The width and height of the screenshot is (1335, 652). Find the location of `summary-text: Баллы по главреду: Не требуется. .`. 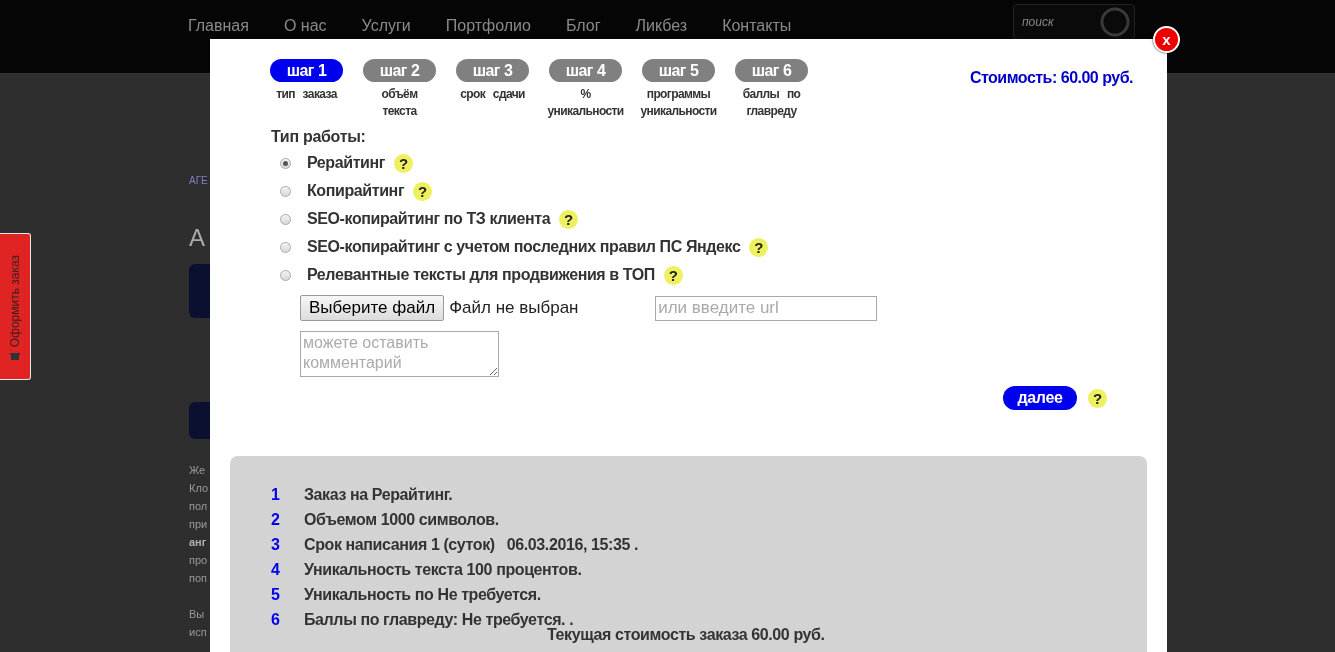

summary-text: Баллы по главреду: Не требуется. . is located at coordinates (439, 619).